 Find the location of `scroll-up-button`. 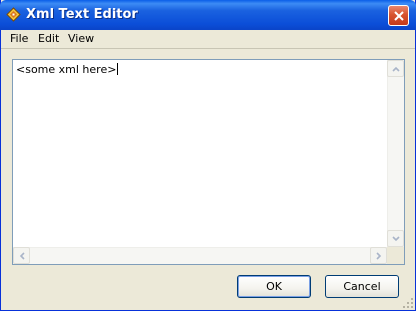

scroll-up-button is located at coordinates (395, 68).